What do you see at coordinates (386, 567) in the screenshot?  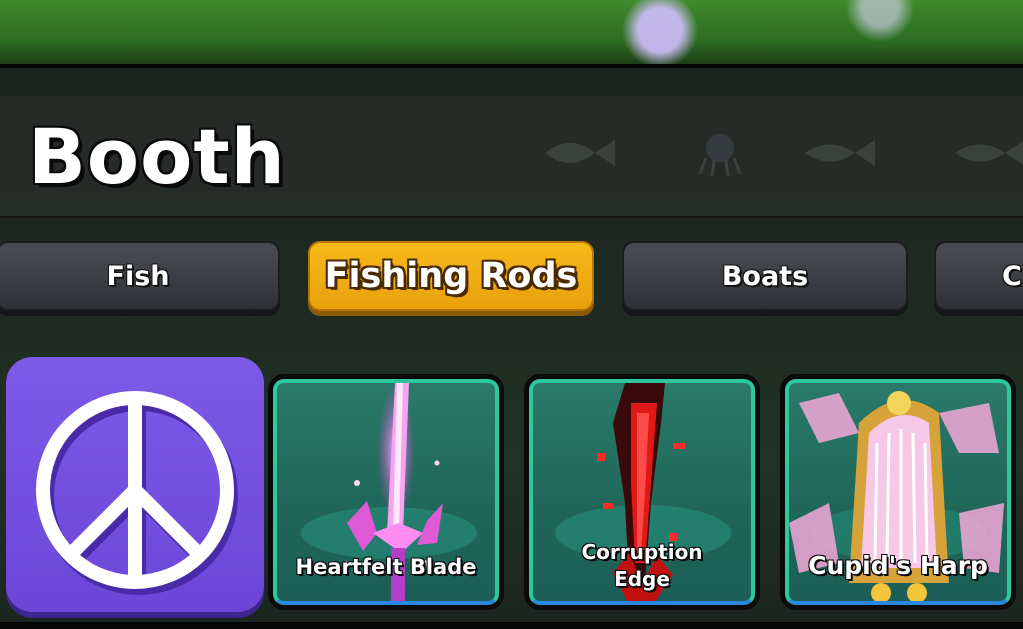 I see `item-name: Heartfelt Blade` at bounding box center [386, 567].